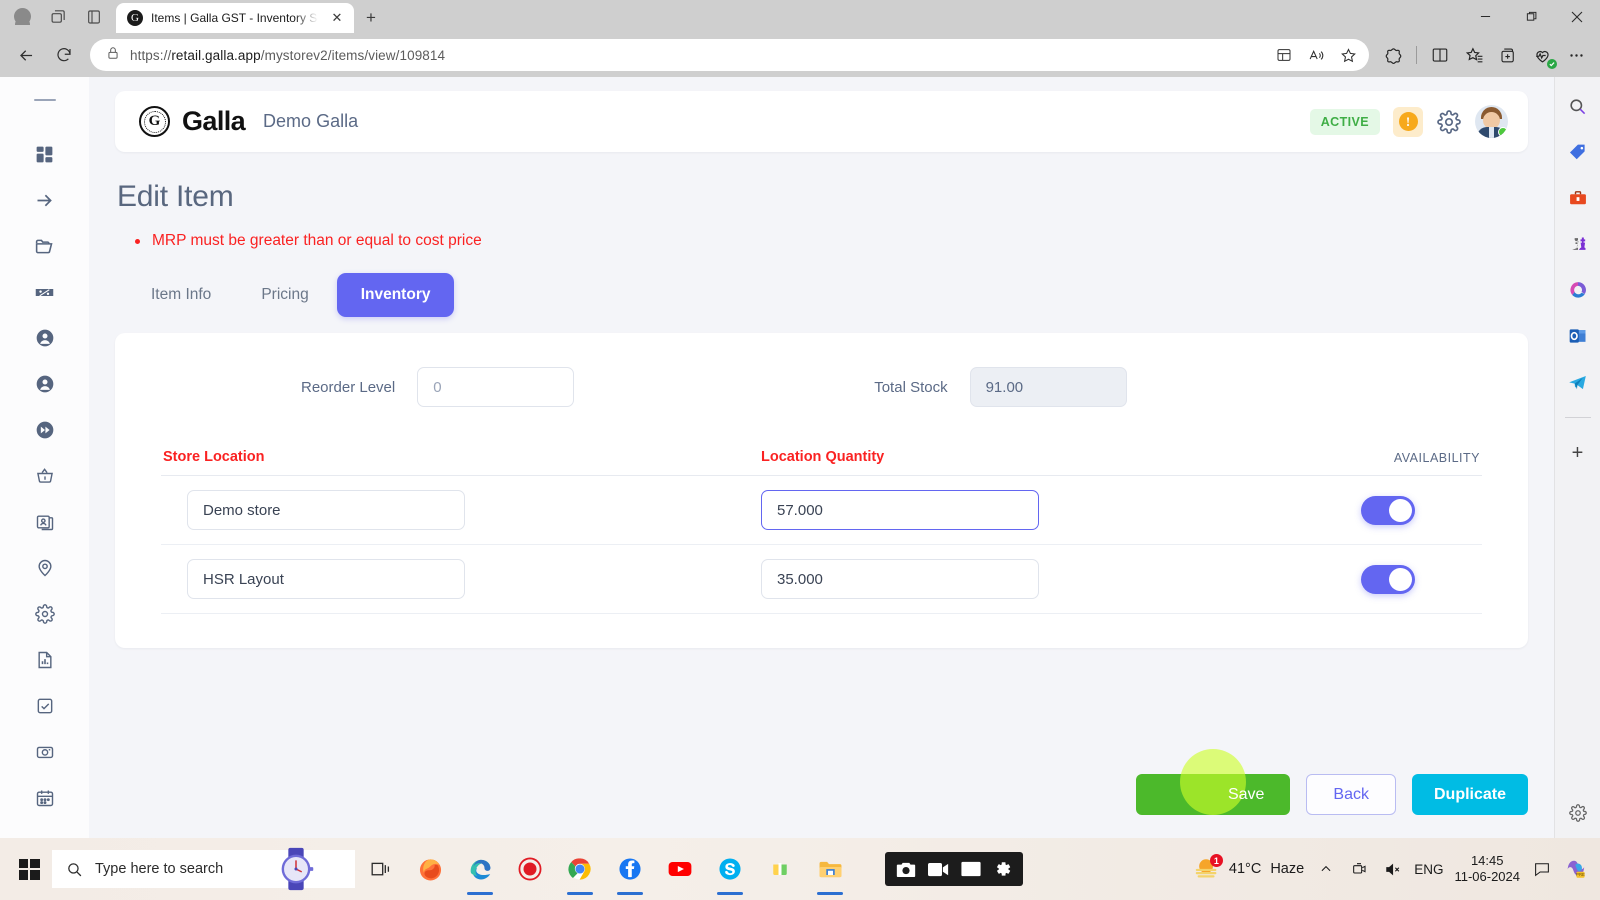 This screenshot has width=1600, height=900. Describe the element at coordinates (248, 121) in the screenshot. I see `brand-logo: G Galla Demo Galla` at that location.